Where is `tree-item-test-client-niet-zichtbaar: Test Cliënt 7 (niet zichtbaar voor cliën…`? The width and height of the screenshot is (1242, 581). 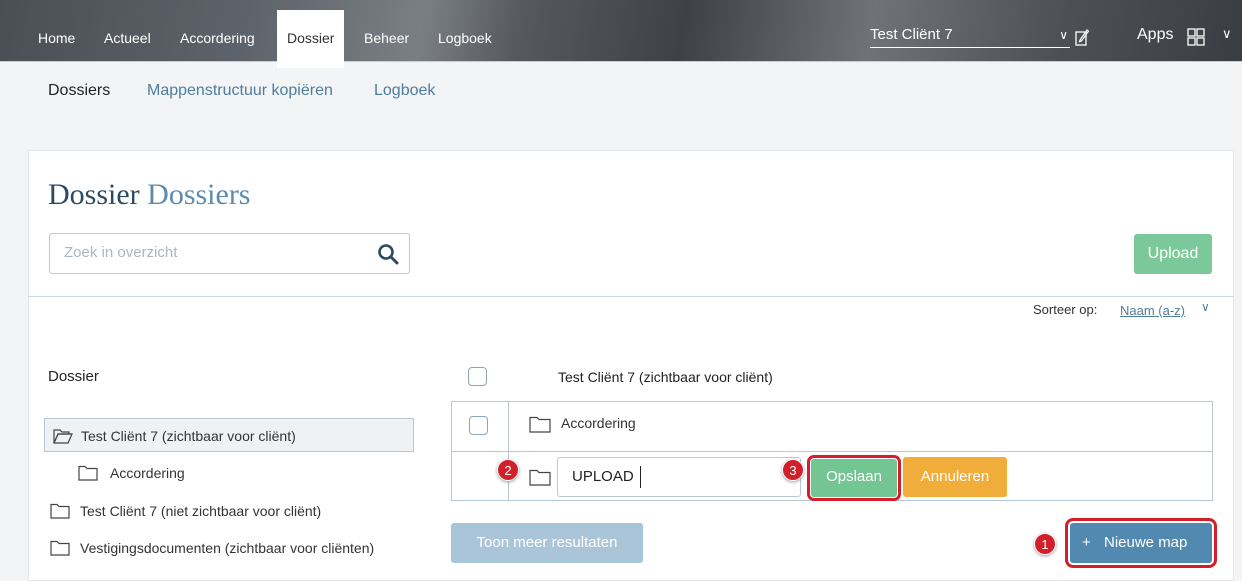
tree-item-test-client-niet-zichtbaar: Test Cliënt 7 (niet zichtbaar voor cliën… is located at coordinates (229, 511).